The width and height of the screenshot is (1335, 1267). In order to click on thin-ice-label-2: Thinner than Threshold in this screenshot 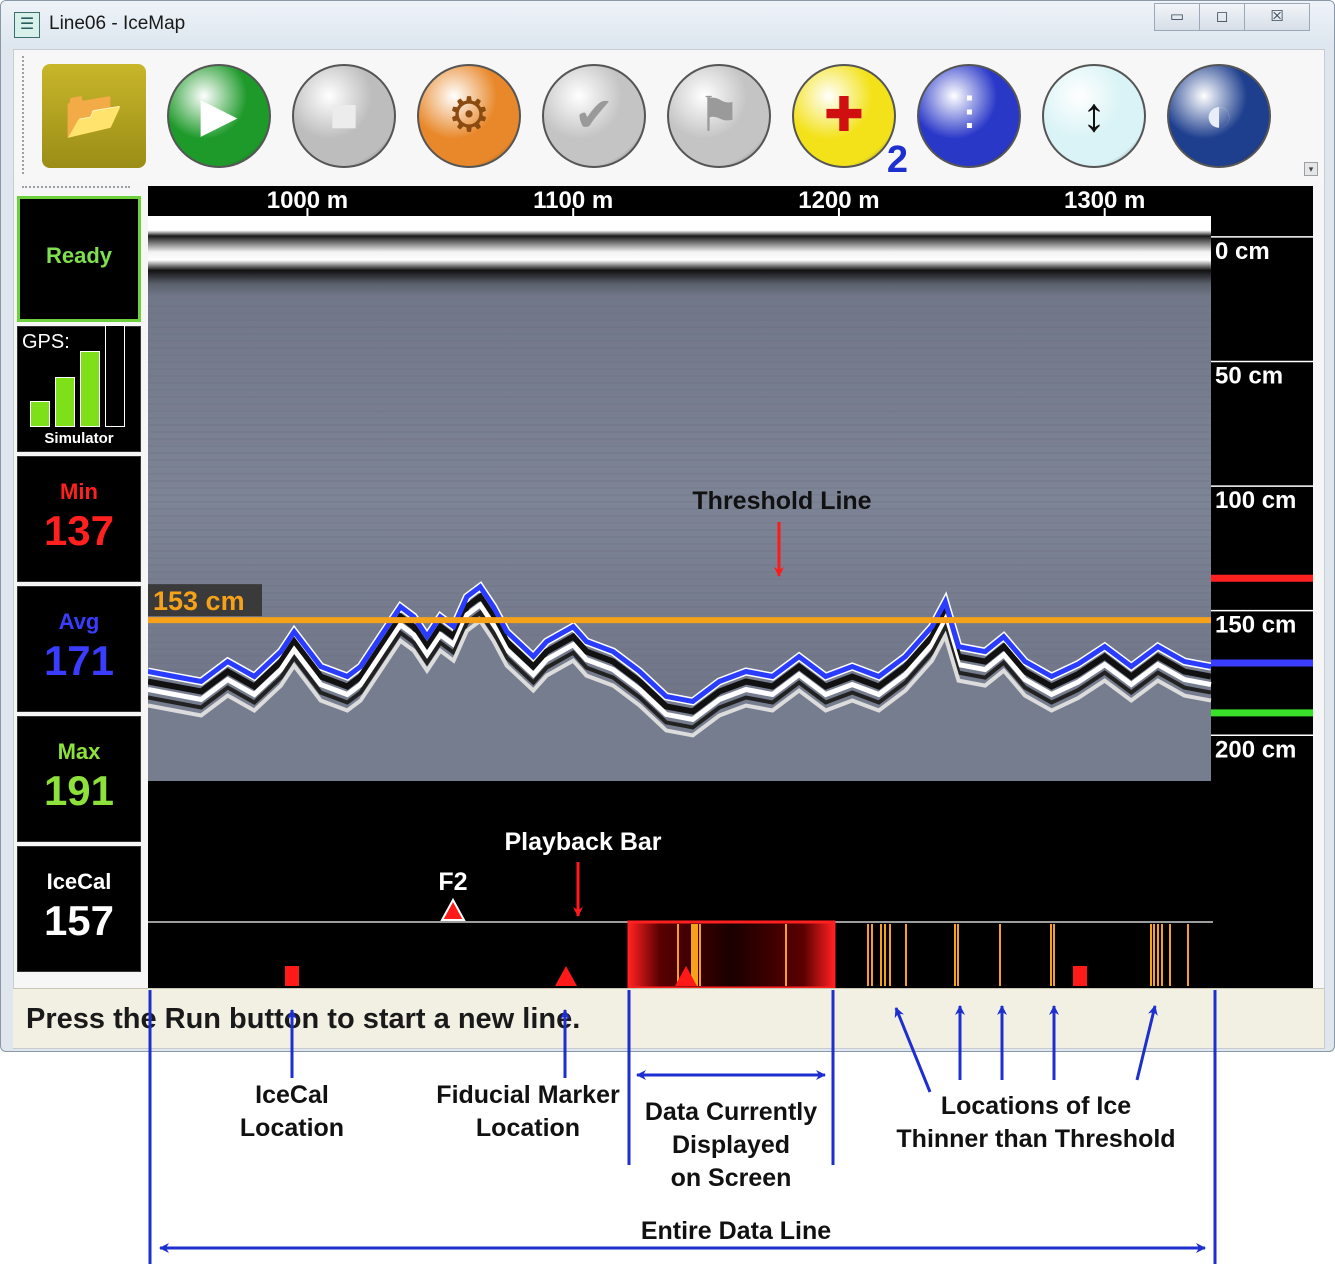, I will do `click(1035, 1139)`.